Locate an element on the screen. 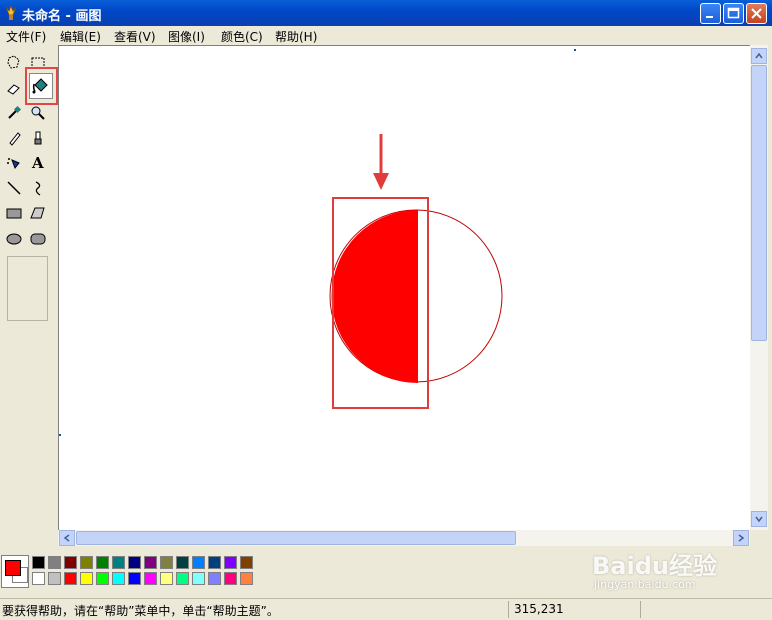  pencil-tool is located at coordinates (14, 138).